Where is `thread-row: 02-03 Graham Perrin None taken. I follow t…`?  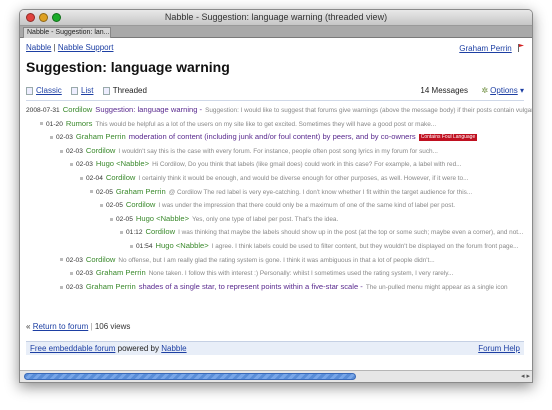
thread-row: 02-03 Graham Perrin None taken. I follow t… is located at coordinates (261, 273).